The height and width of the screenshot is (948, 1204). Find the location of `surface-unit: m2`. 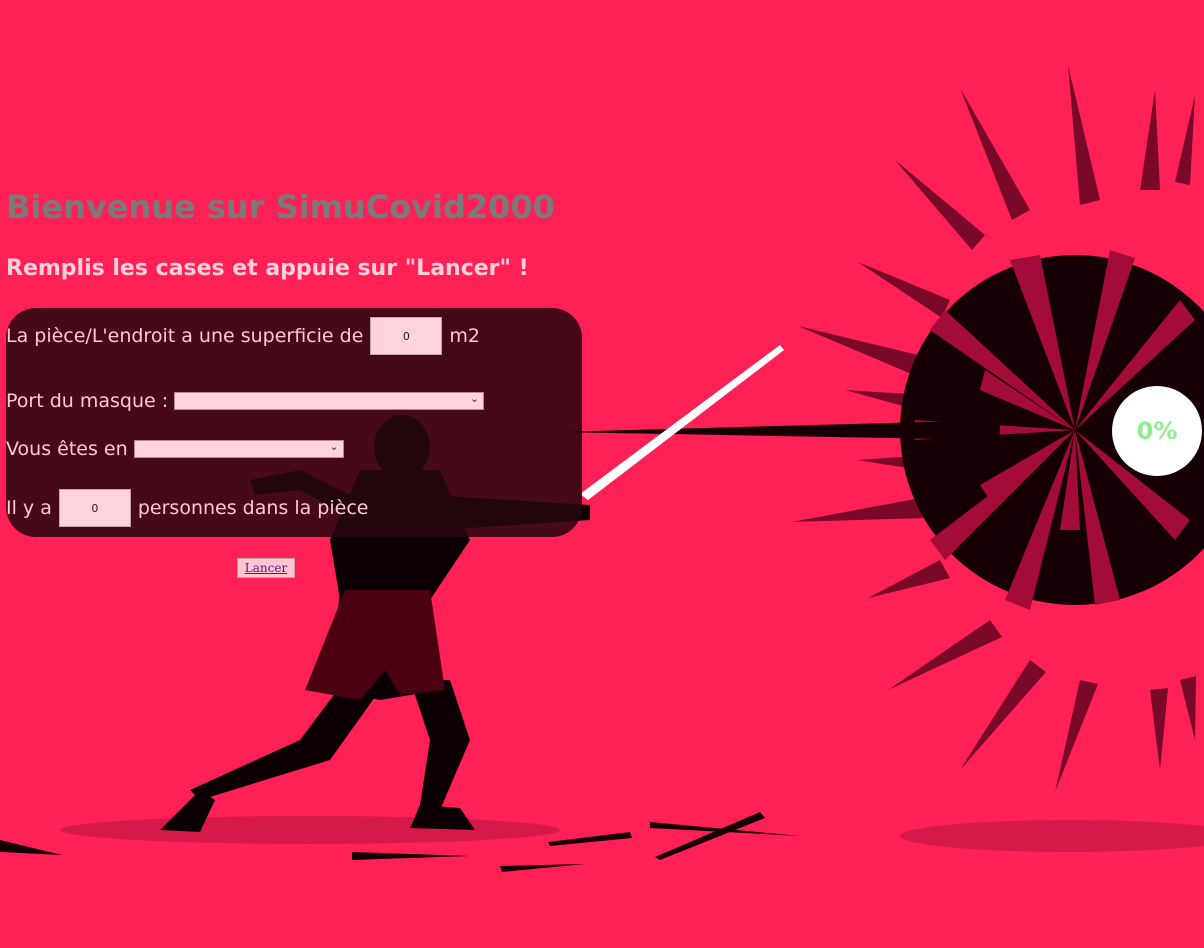

surface-unit: m2 is located at coordinates (465, 336).